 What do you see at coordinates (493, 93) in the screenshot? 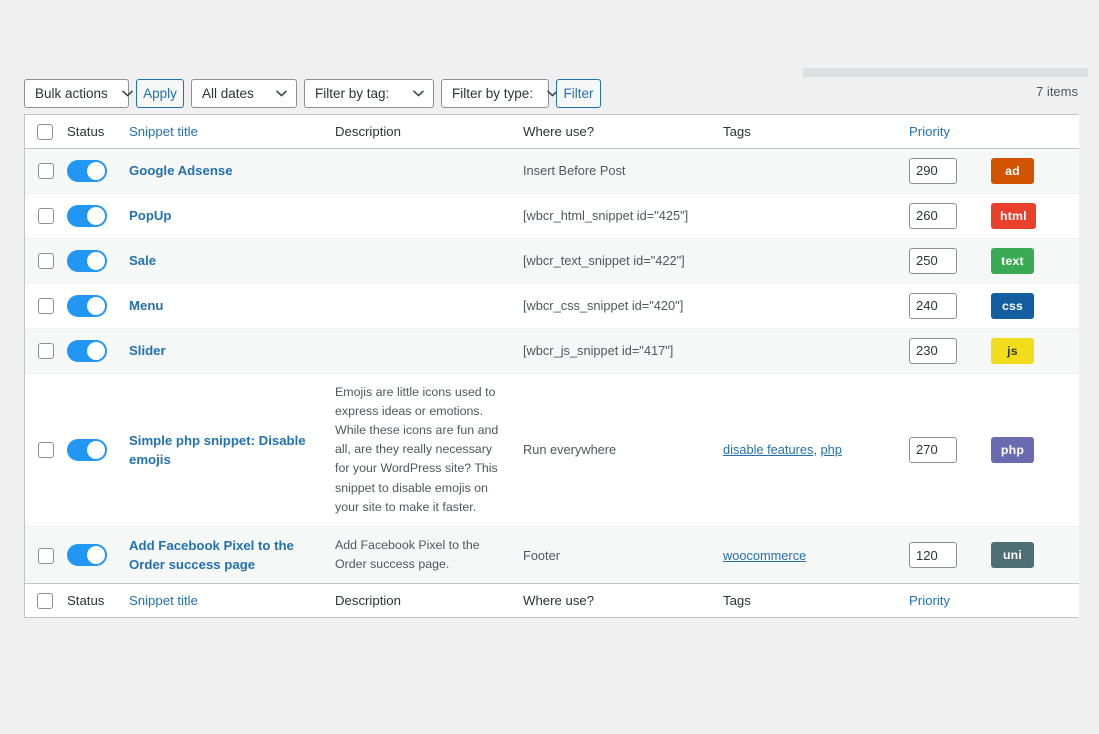
I see `type-filter-label: Filter by type:` at bounding box center [493, 93].